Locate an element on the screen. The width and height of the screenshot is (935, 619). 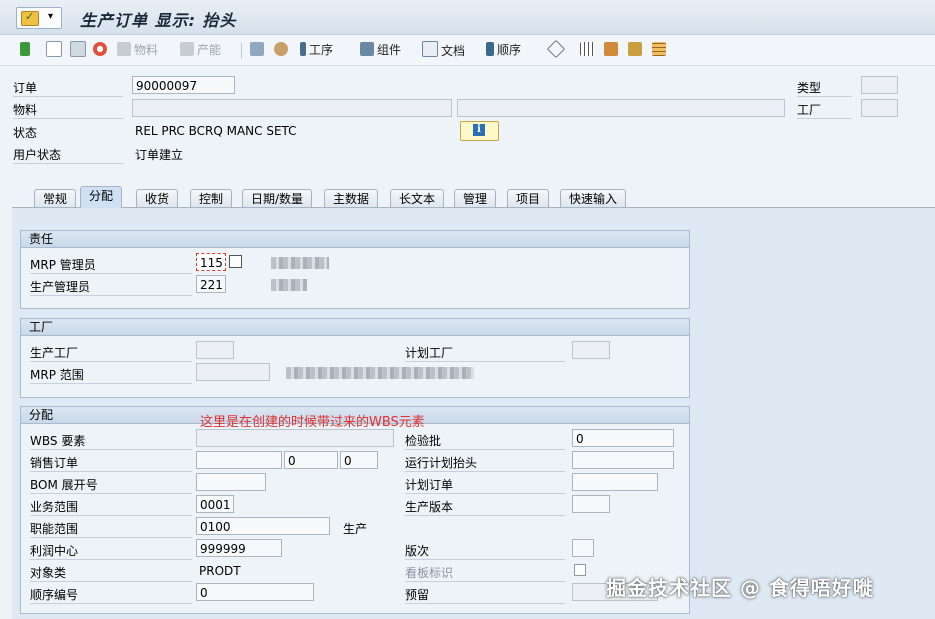
hierarchy-icon is located at coordinates (257, 49).